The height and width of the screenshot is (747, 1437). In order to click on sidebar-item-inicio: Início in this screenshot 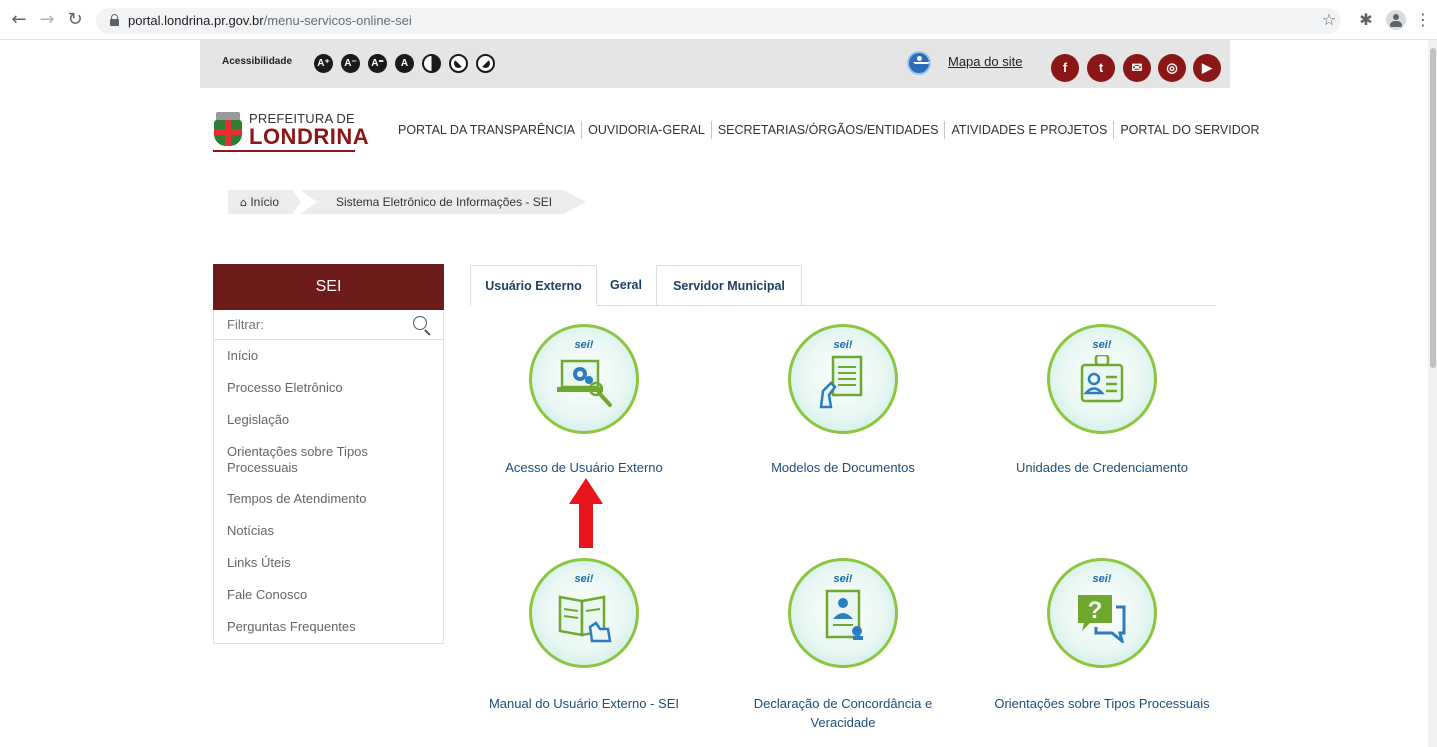, I will do `click(328, 356)`.